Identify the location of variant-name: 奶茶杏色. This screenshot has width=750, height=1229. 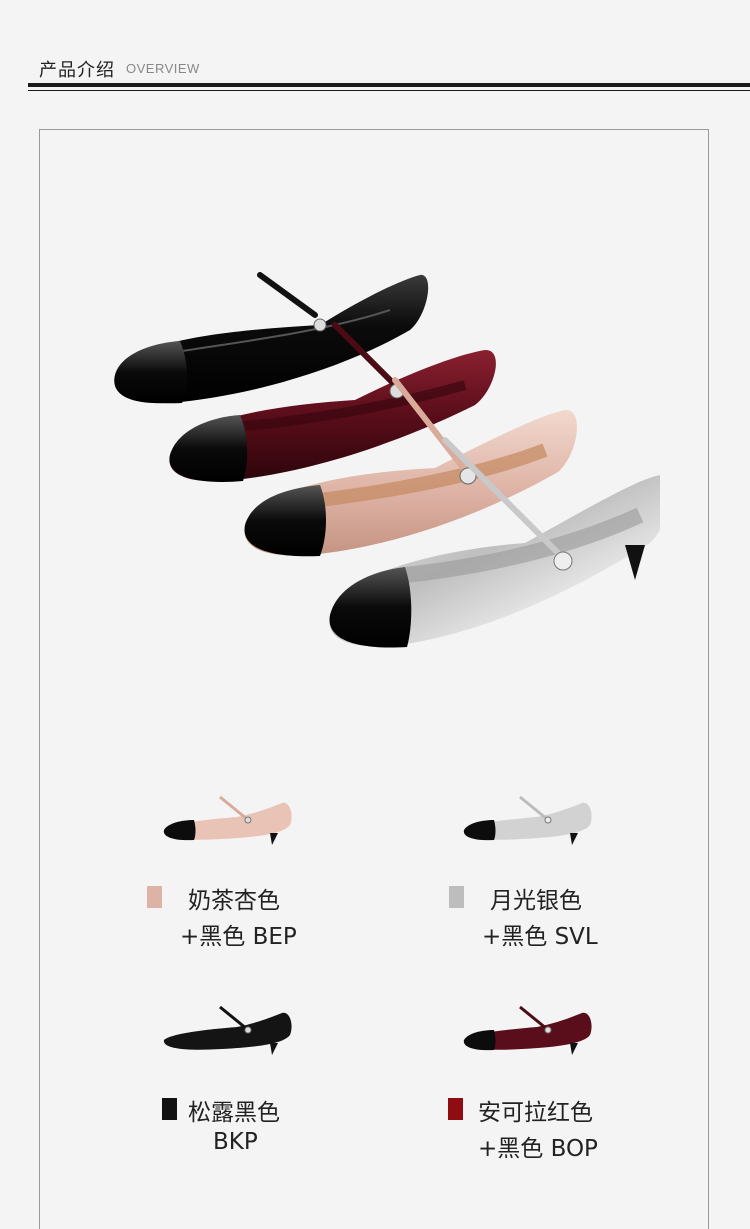
(234, 901).